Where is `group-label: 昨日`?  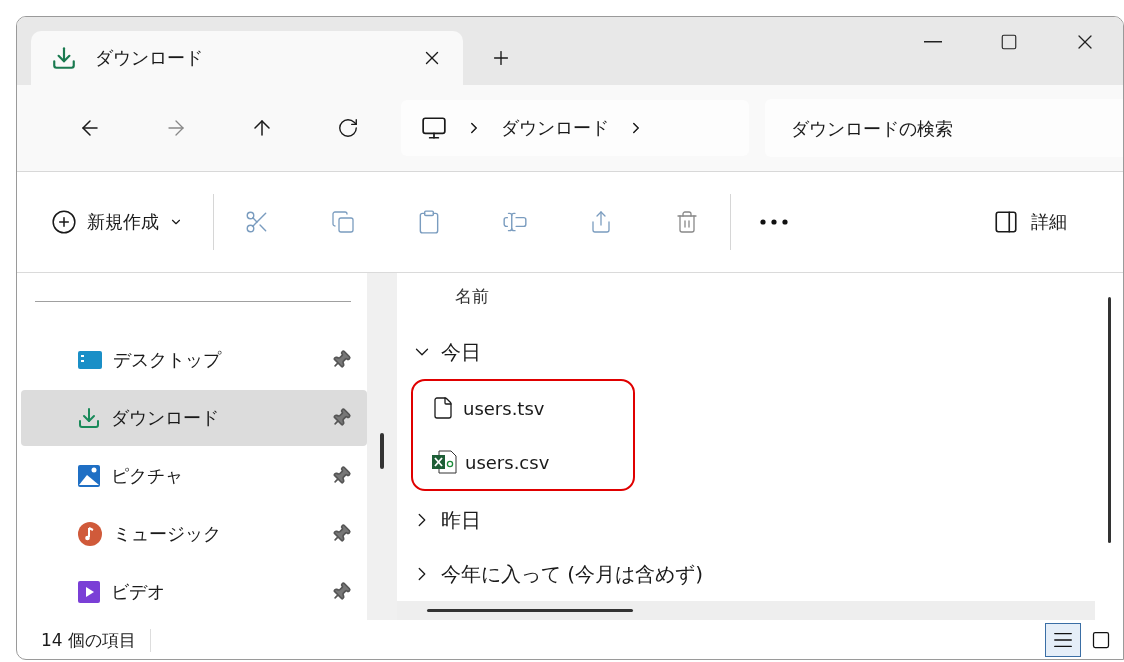
group-label: 昨日 is located at coordinates (461, 520).